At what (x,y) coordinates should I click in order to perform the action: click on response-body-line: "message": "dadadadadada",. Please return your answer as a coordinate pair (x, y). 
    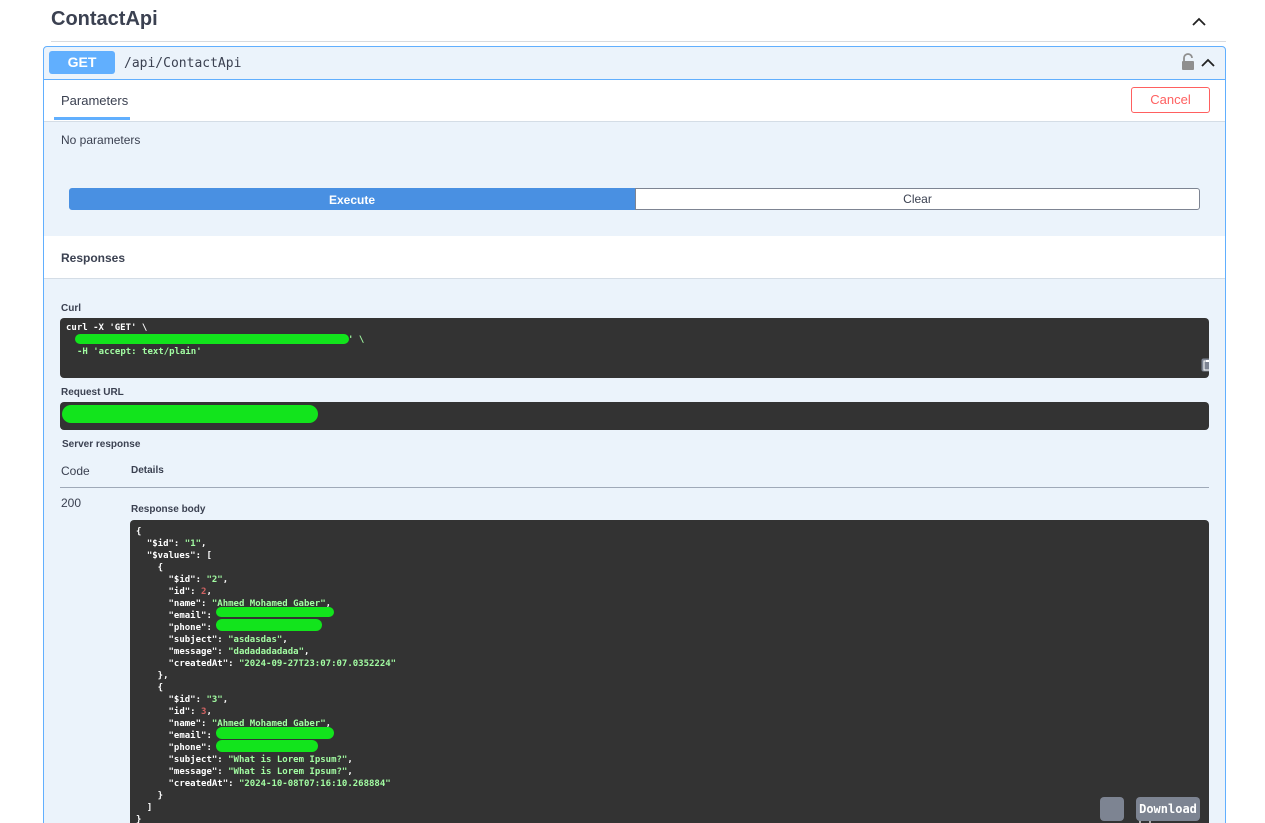
    Looking at the image, I should click on (223, 652).